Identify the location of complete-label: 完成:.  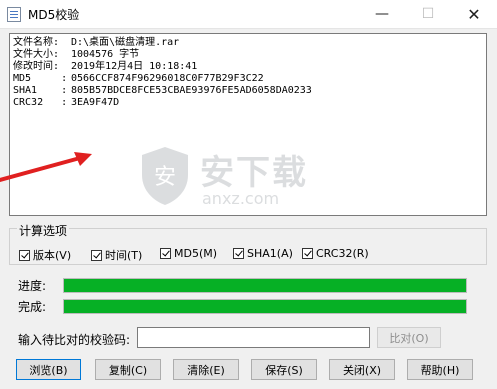
(32, 307).